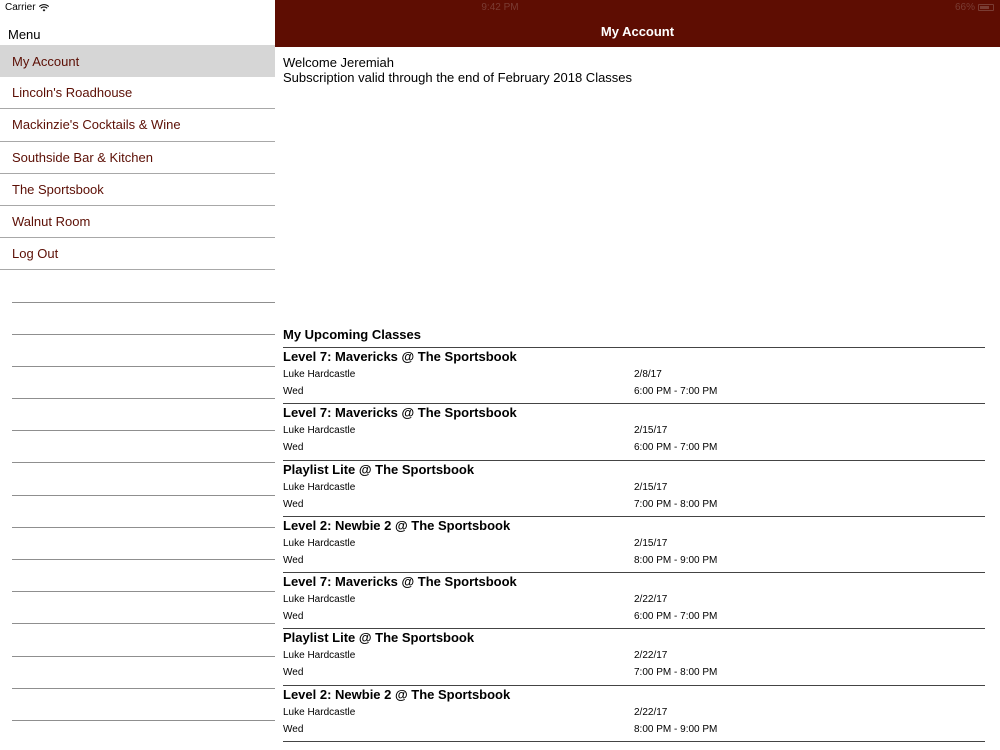 This screenshot has height=750, width=1000. What do you see at coordinates (339, 62) in the screenshot?
I see `welcome-text: Welcome Jeremiah` at bounding box center [339, 62].